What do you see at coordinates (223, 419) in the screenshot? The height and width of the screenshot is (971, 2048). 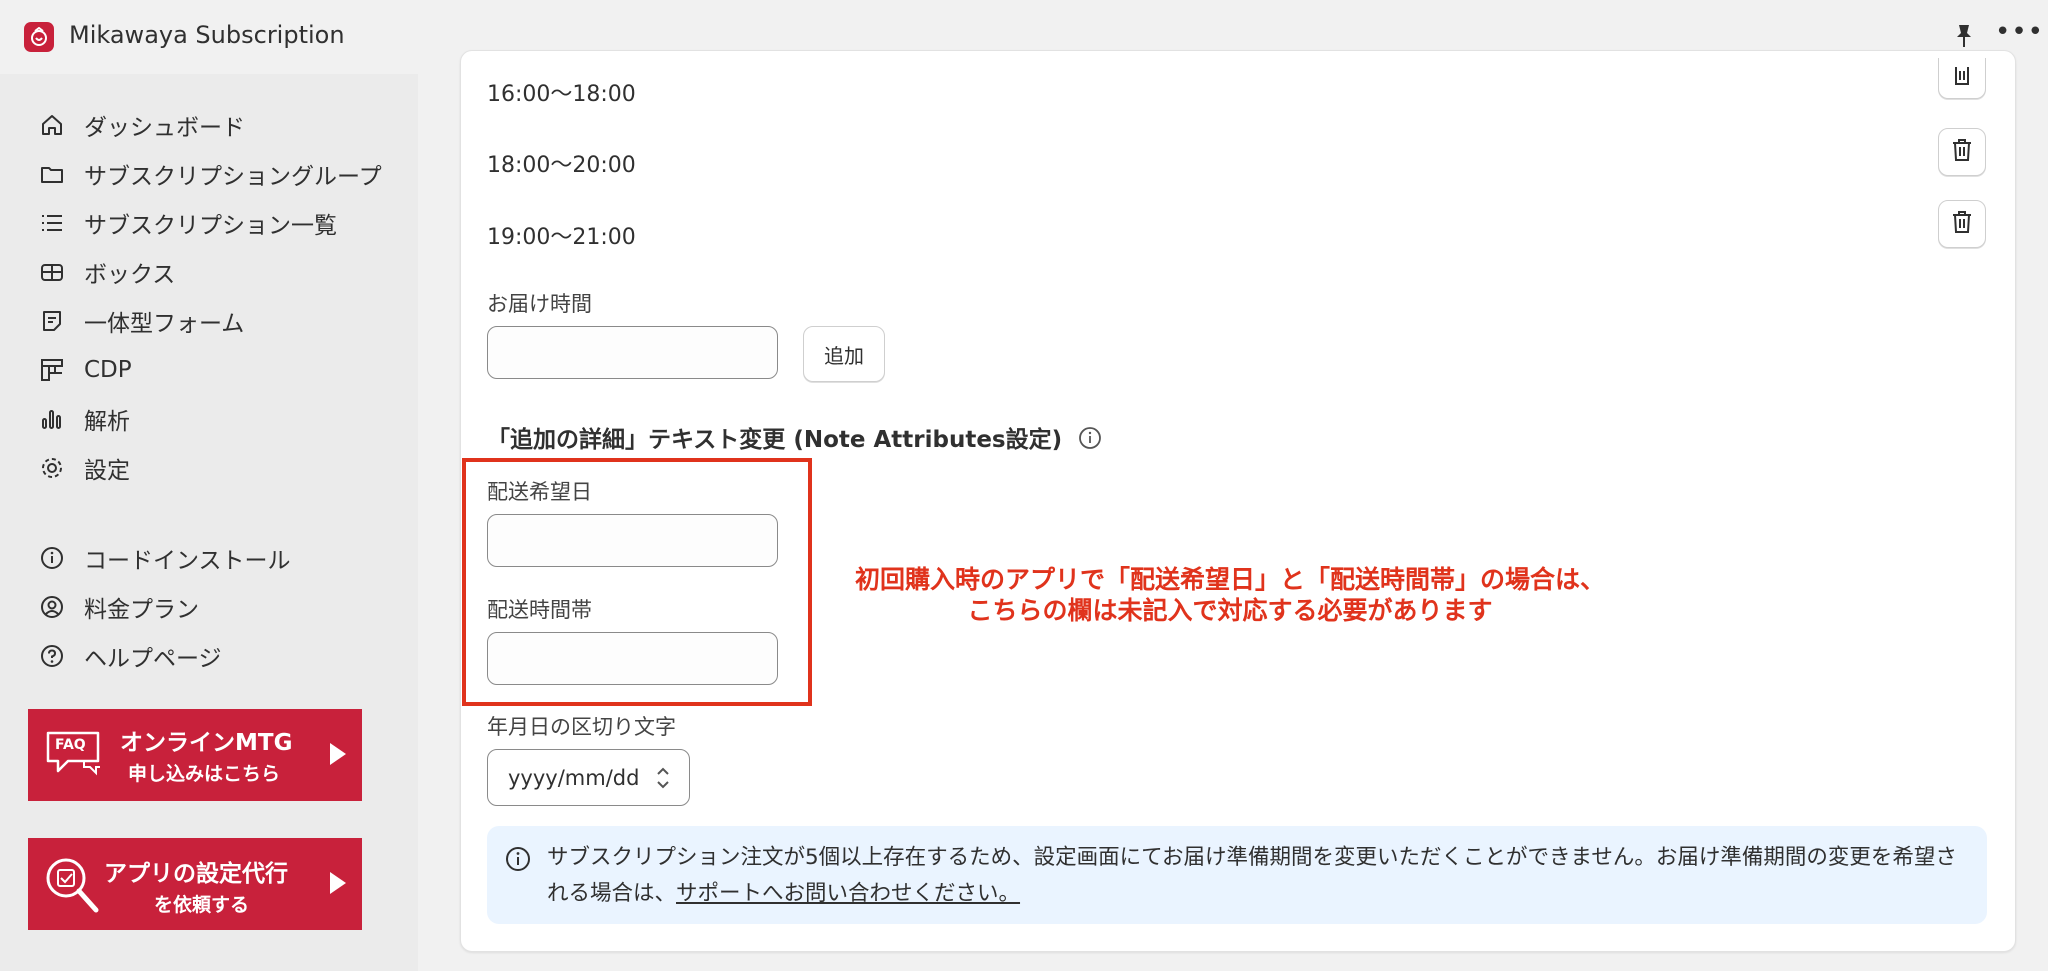 I see `sidebar-item-analytics: 解析` at bounding box center [223, 419].